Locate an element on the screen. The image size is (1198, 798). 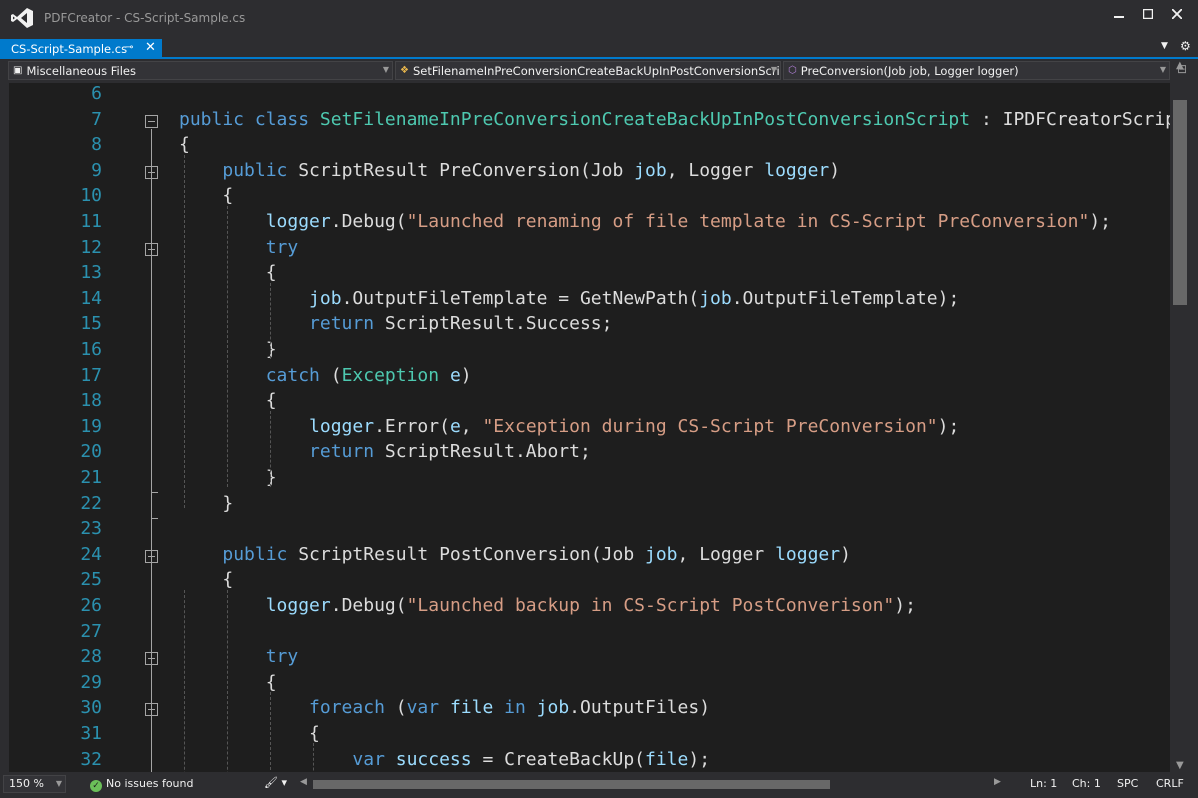
line-number: 21 is located at coordinates (91, 477).